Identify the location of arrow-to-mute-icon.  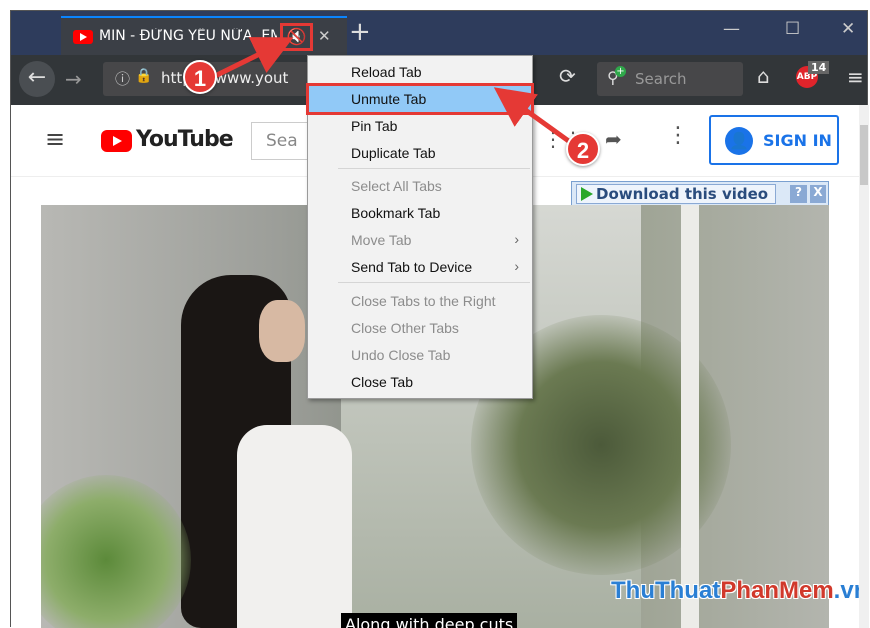
(253, 58).